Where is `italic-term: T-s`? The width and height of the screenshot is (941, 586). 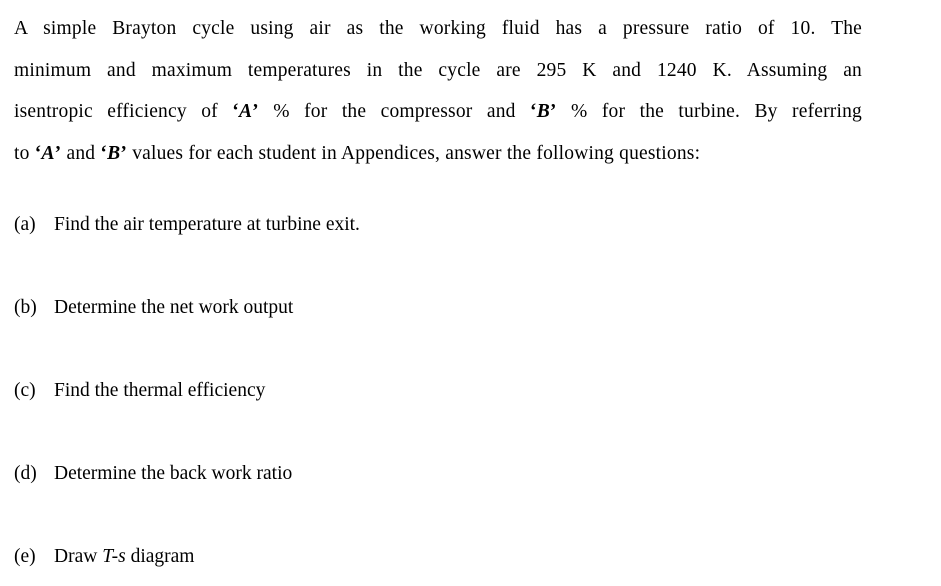
italic-term: T-s is located at coordinates (114, 556).